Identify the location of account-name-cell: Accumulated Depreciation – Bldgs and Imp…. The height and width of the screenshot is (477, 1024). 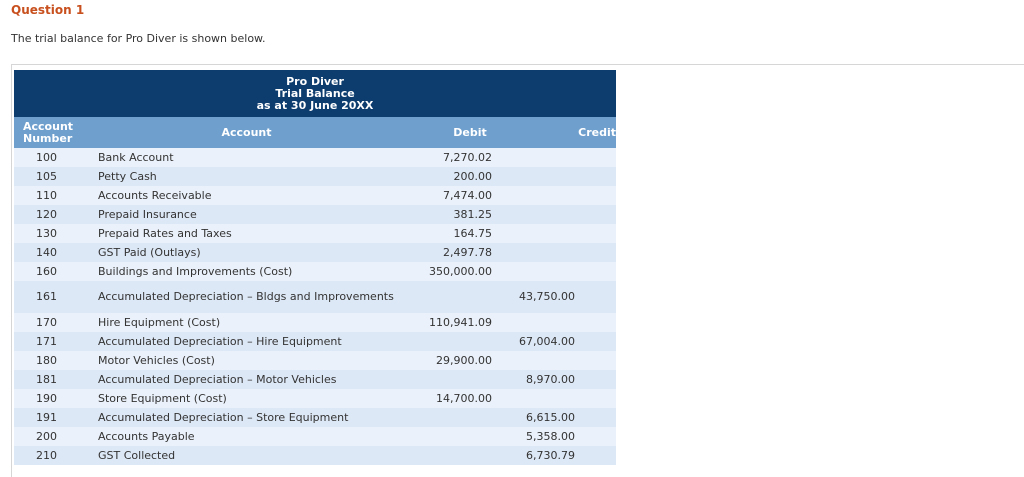
(246, 297).